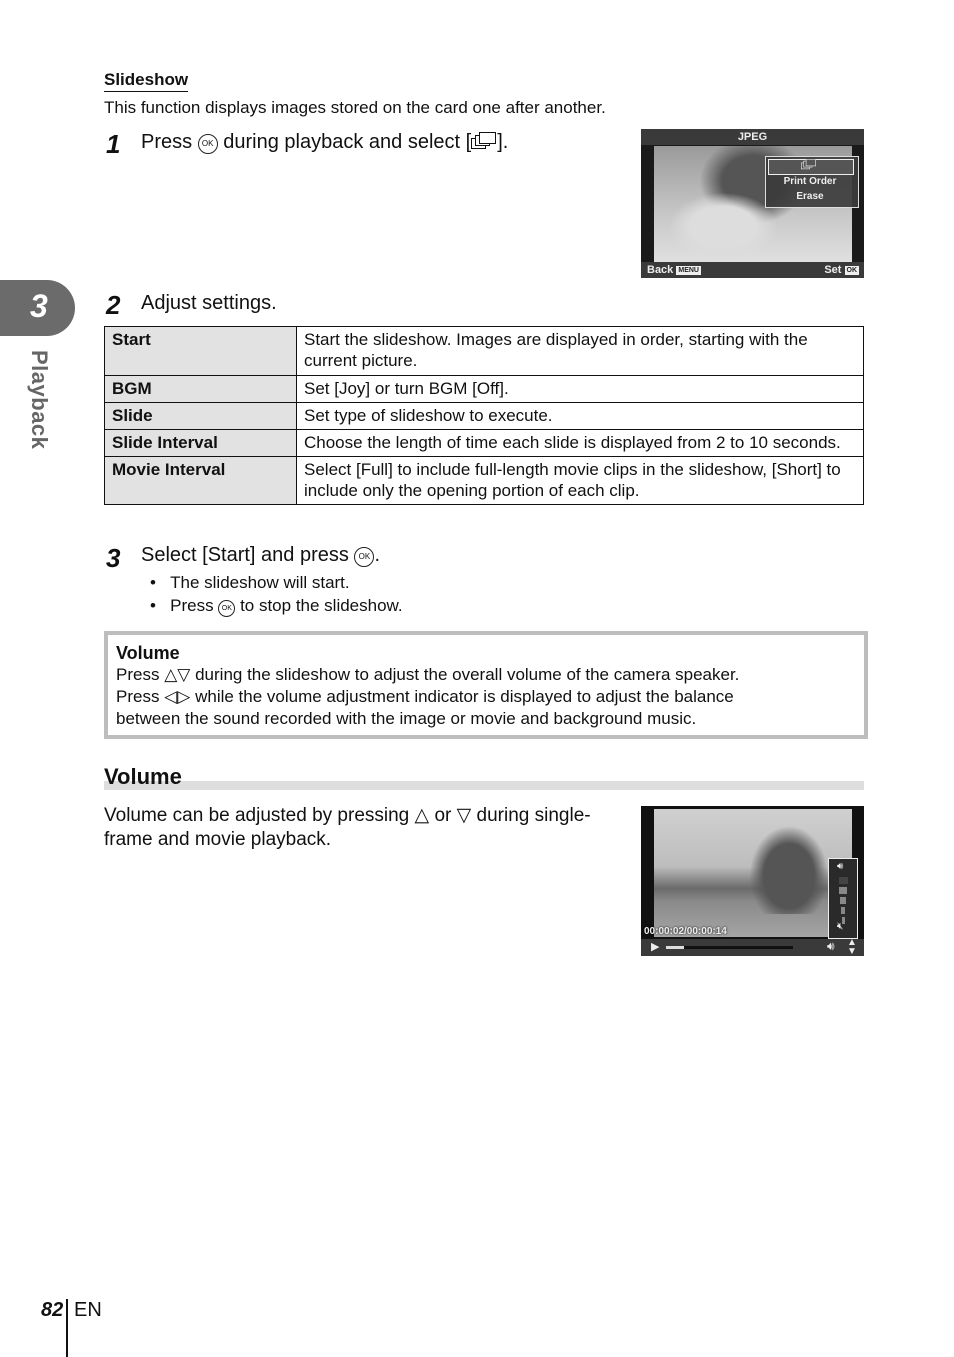 Image resolution: width=954 pixels, height=1357 pixels. I want to click on menu-button-tag: MENU, so click(688, 270).